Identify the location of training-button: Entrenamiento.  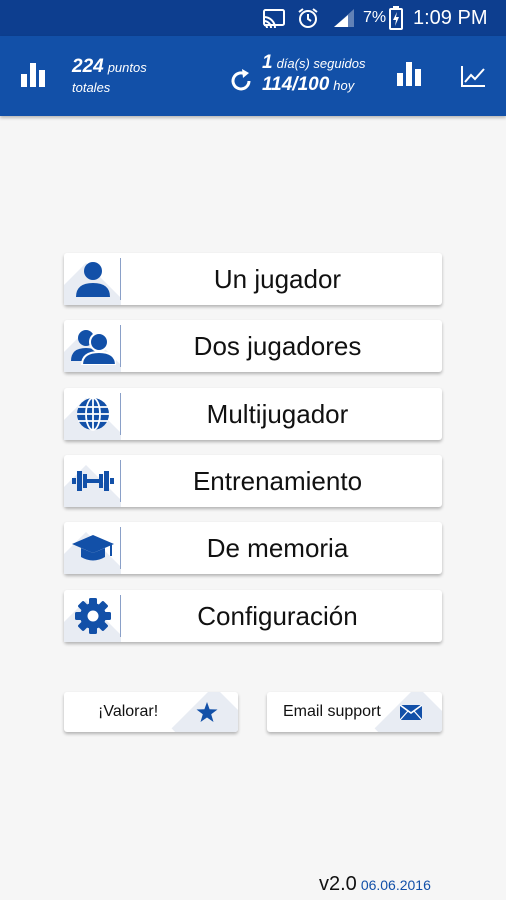
(253, 481).